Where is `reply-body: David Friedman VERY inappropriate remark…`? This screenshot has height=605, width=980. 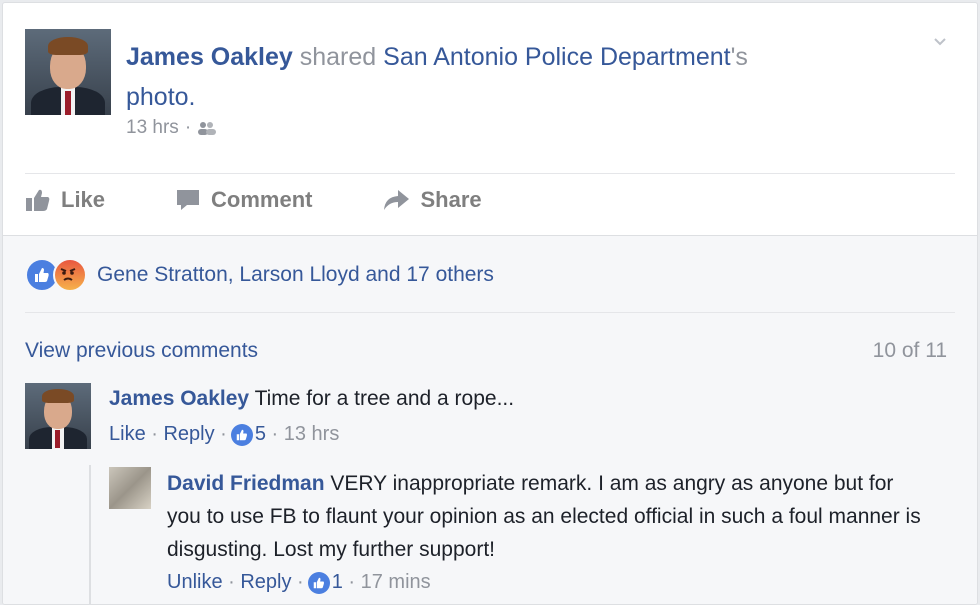 reply-body: David Friedman VERY inappropriate remark… is located at coordinates (547, 516).